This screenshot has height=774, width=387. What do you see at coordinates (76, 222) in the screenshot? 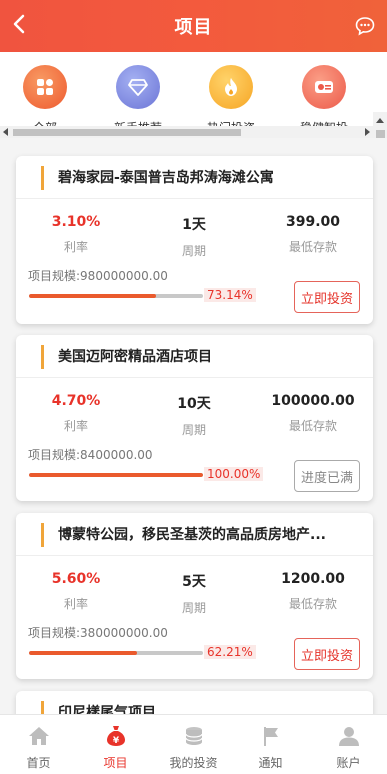
I see `rate-value: 3.10%` at bounding box center [76, 222].